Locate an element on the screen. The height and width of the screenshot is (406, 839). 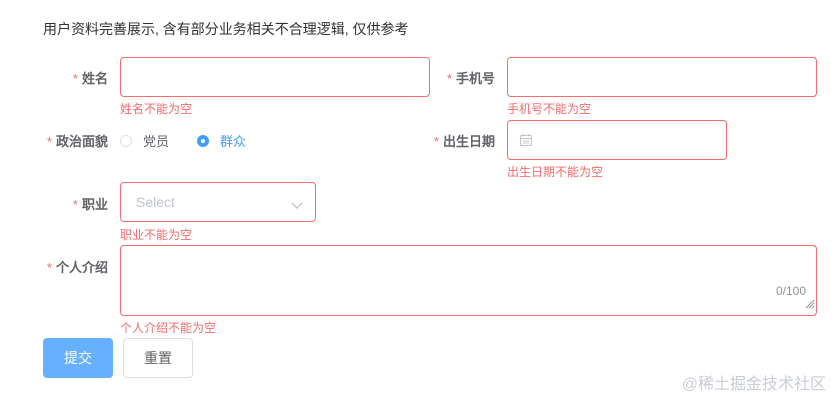
watermark: @稀土掘金技术社区 is located at coordinates (753, 384).